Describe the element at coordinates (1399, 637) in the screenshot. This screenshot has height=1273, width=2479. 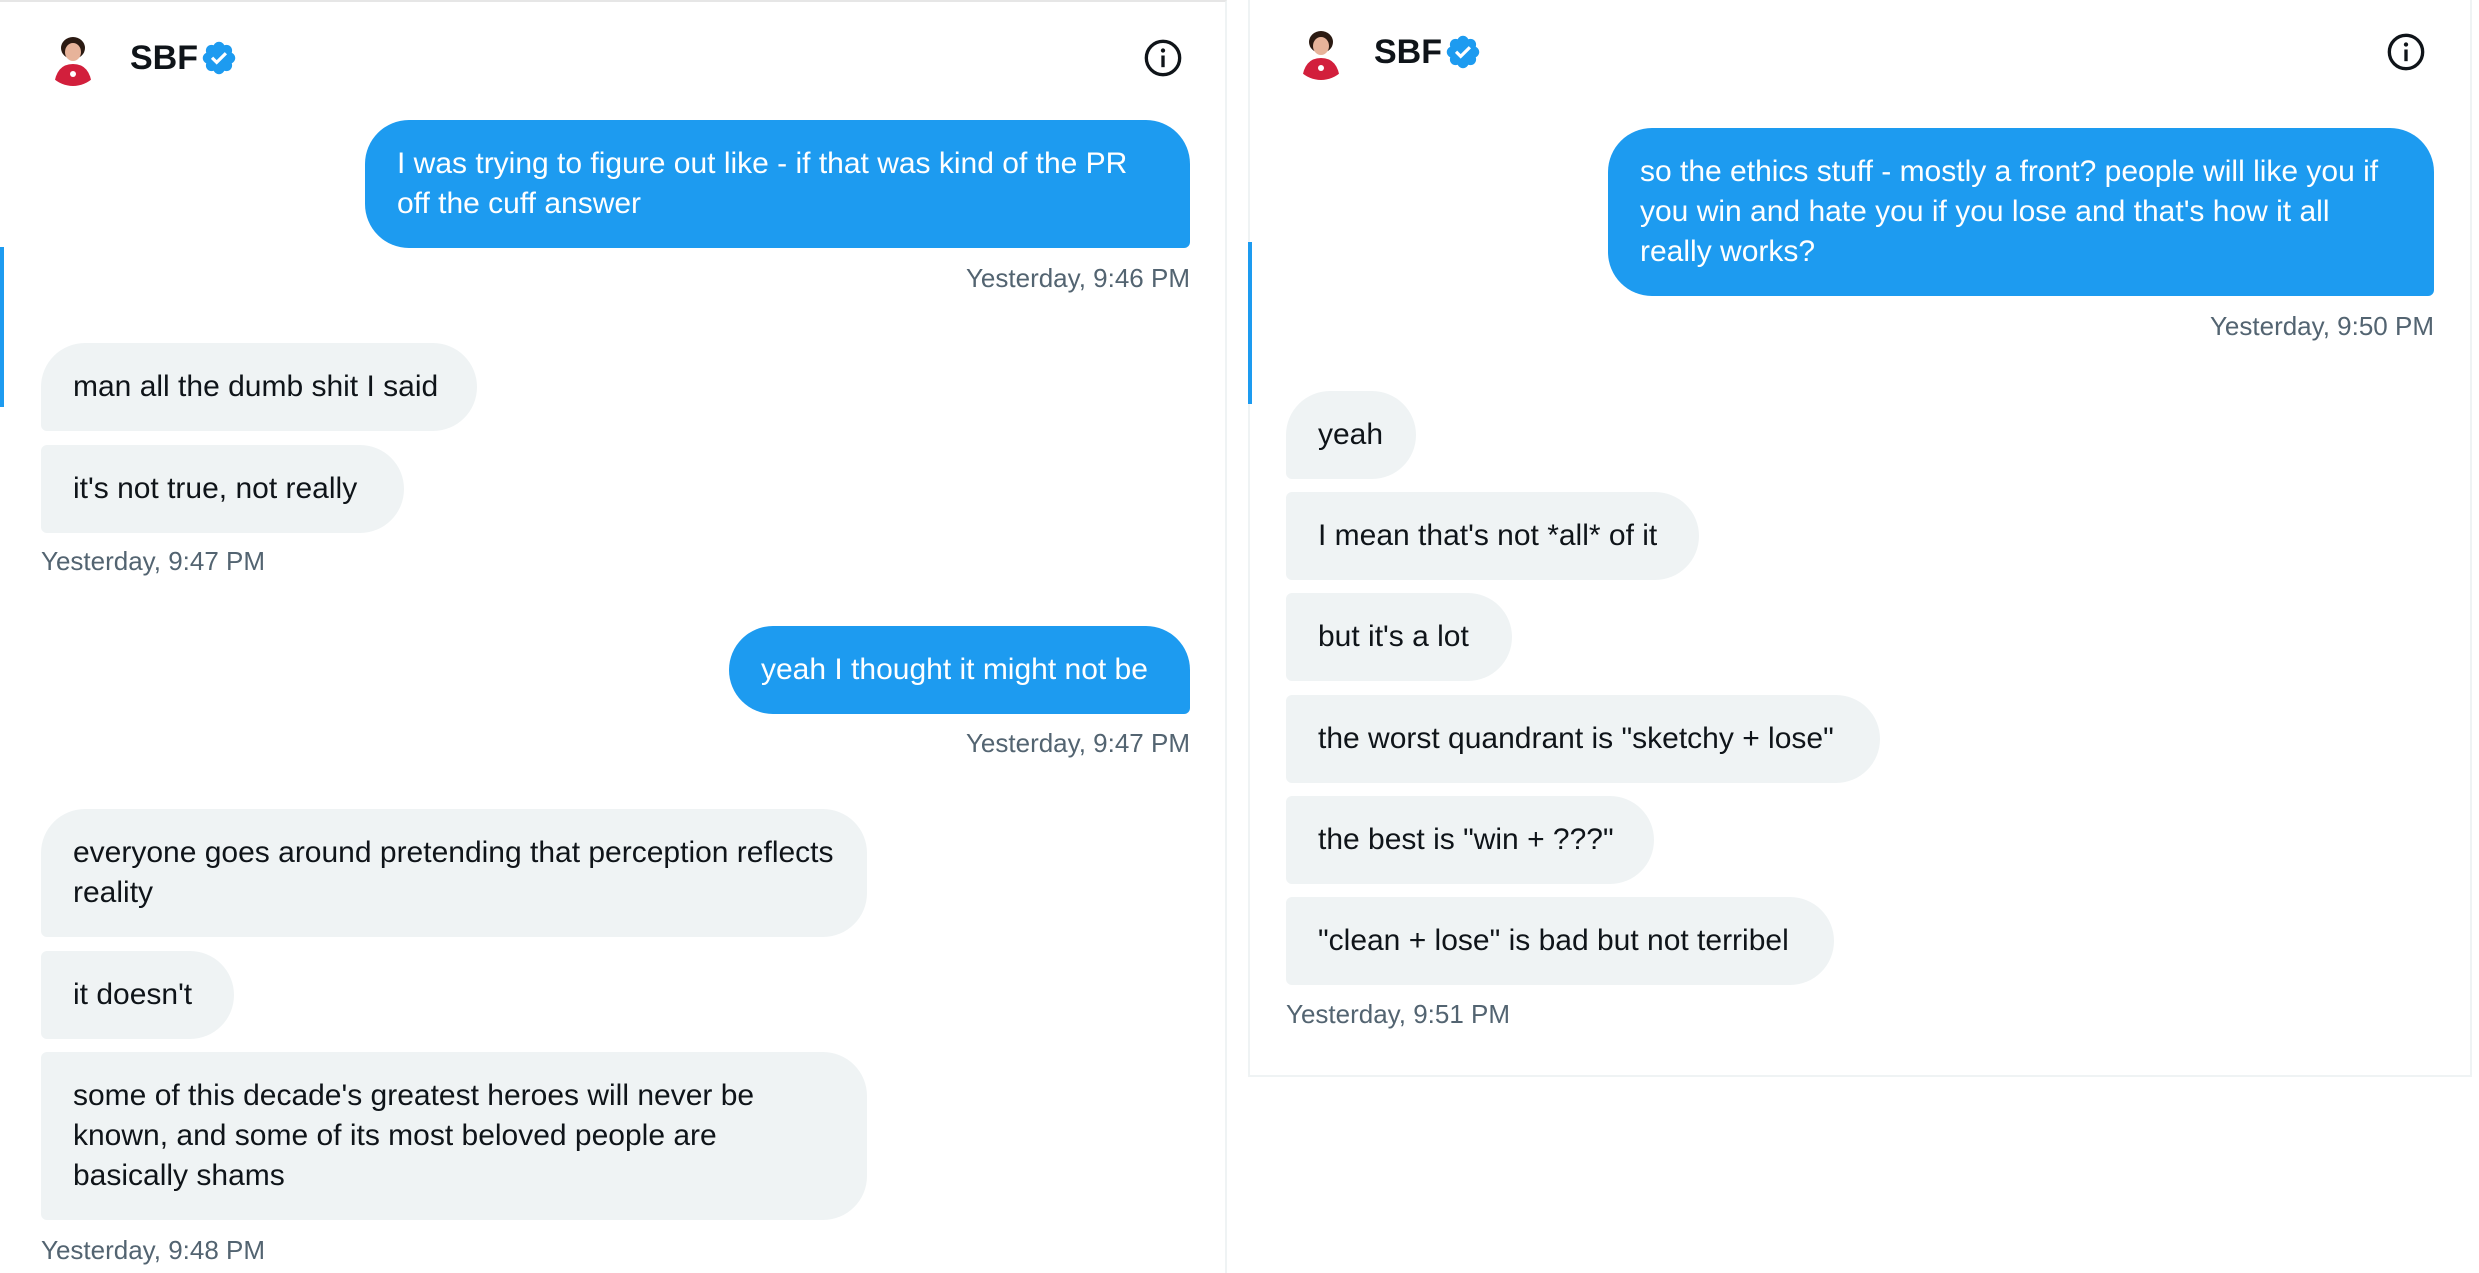
I see `message-incoming: but it's a lot` at that location.